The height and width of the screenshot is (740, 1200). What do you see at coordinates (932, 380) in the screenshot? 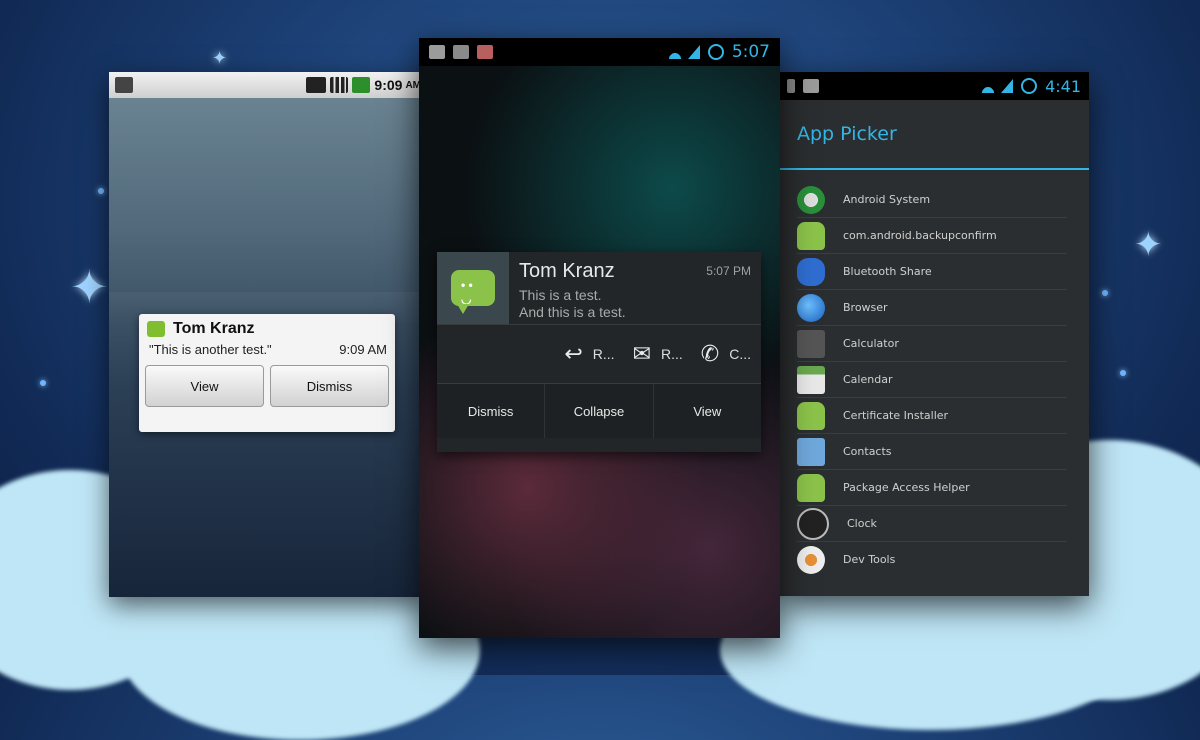
I see `list-item-calendar: Calendar` at bounding box center [932, 380].